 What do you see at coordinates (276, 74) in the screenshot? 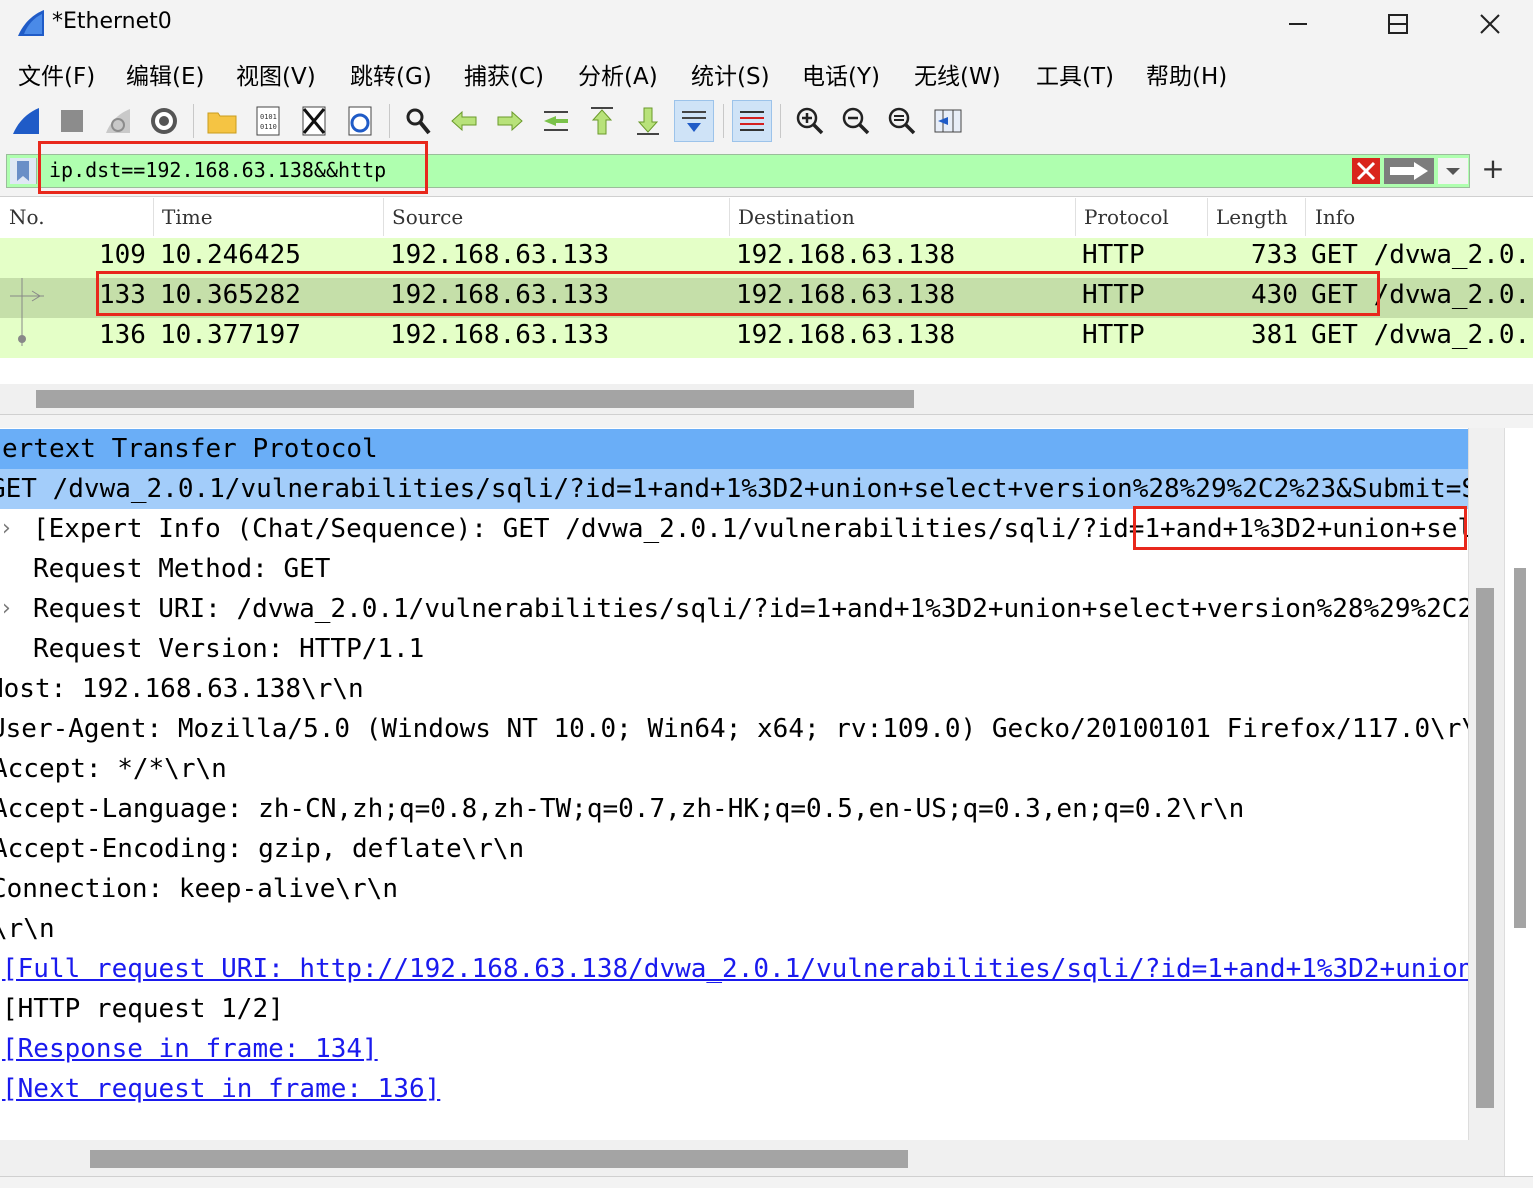
I see `menu-view: 视图(V)` at bounding box center [276, 74].